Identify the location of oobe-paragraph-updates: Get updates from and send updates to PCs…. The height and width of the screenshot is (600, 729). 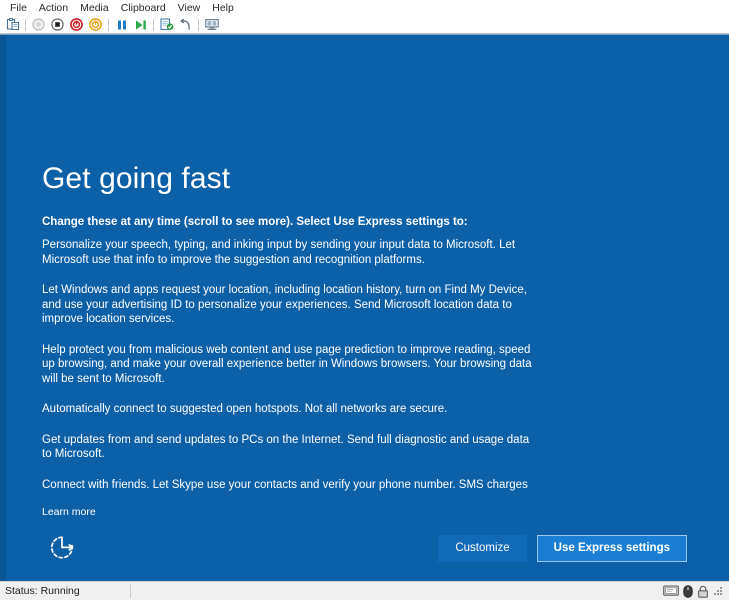
(286, 447).